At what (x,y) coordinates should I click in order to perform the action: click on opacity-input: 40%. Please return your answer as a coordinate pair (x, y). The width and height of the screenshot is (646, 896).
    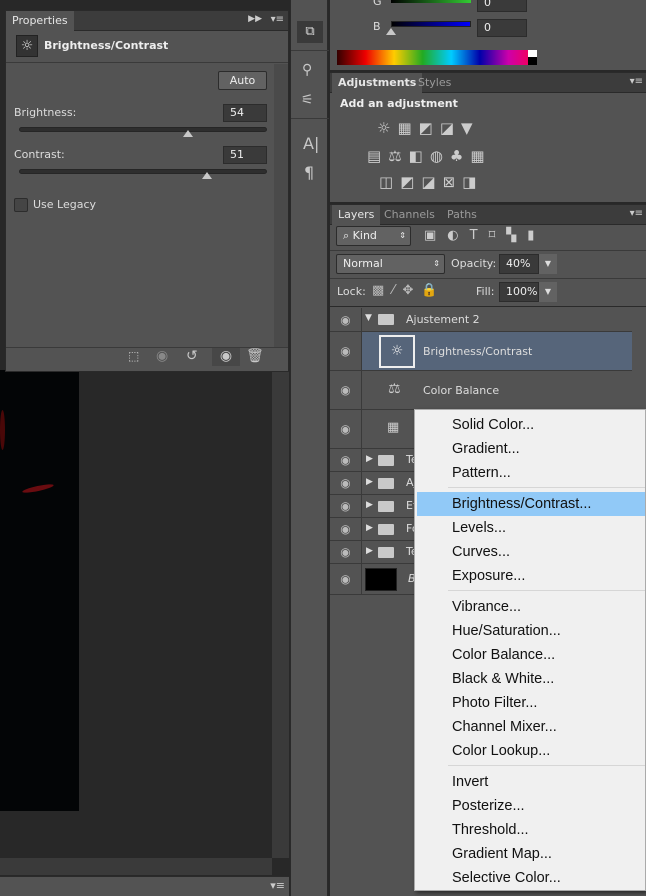
    Looking at the image, I should click on (519, 264).